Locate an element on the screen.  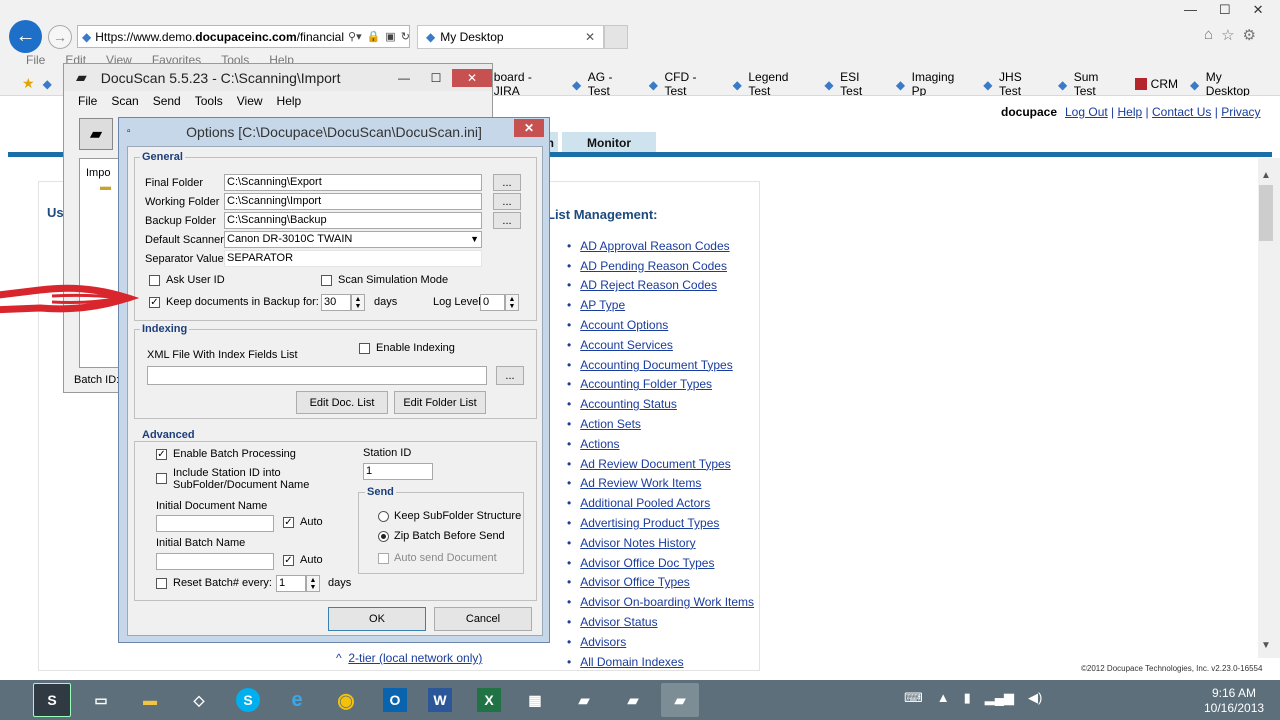
list-item: AD Pending Reason Codes is located at coordinates (660, 266).